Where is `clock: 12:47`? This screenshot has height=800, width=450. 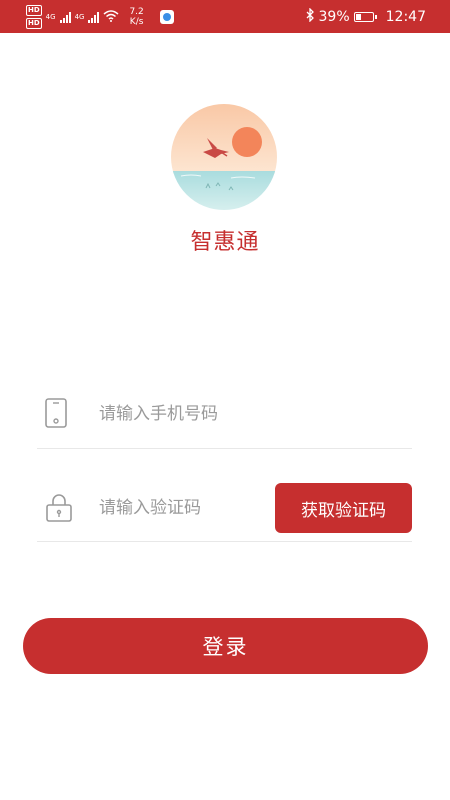
clock: 12:47 is located at coordinates (405, 16).